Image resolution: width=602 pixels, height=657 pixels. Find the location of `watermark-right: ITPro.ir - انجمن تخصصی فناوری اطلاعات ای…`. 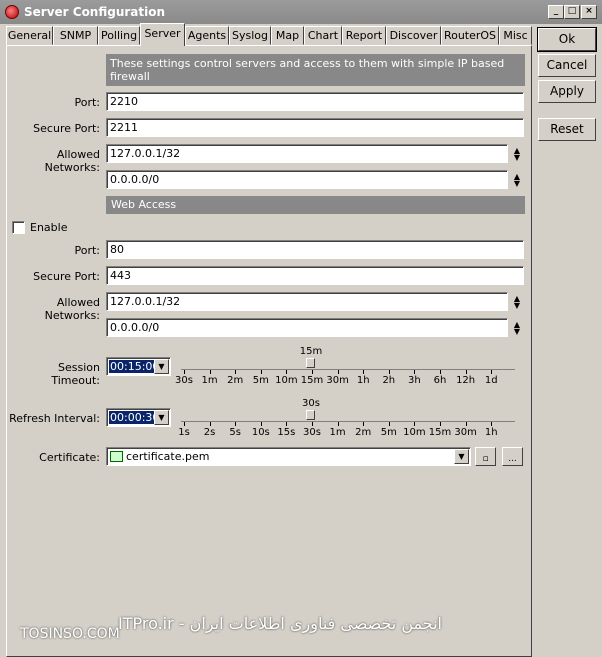

watermark-right: ITPro.ir - انجمن تخصصی فناوری اطلاعات ای… is located at coordinates (280, 623).